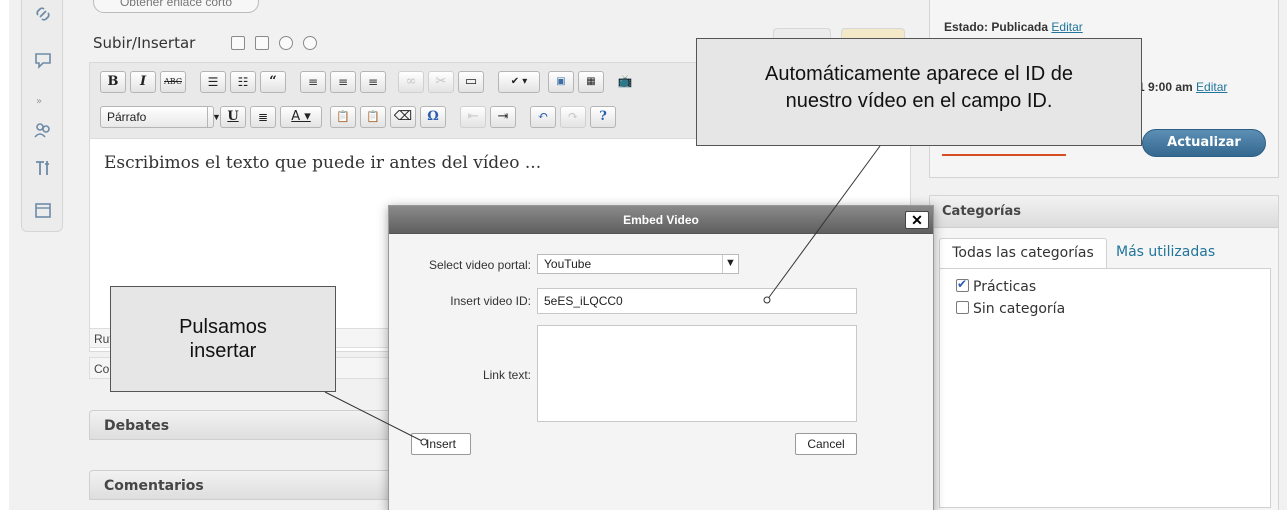  Describe the element at coordinates (343, 117) in the screenshot. I see `paste-text-button: 📋` at that location.